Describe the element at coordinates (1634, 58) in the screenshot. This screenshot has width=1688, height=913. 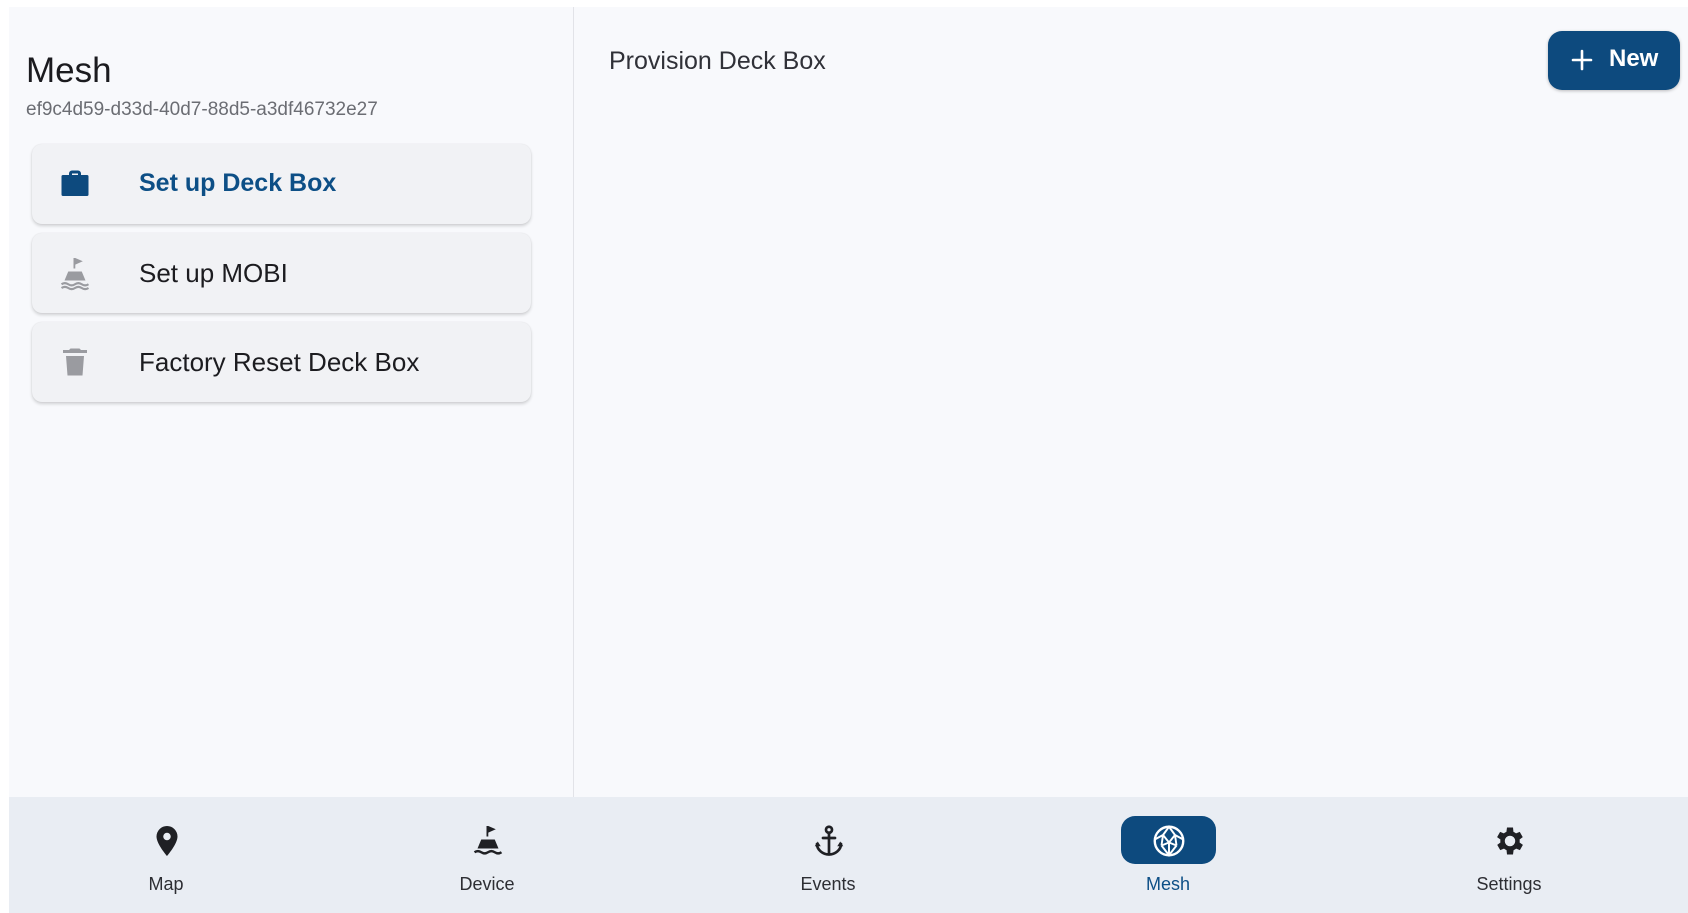
I see `new-button-label: New` at that location.